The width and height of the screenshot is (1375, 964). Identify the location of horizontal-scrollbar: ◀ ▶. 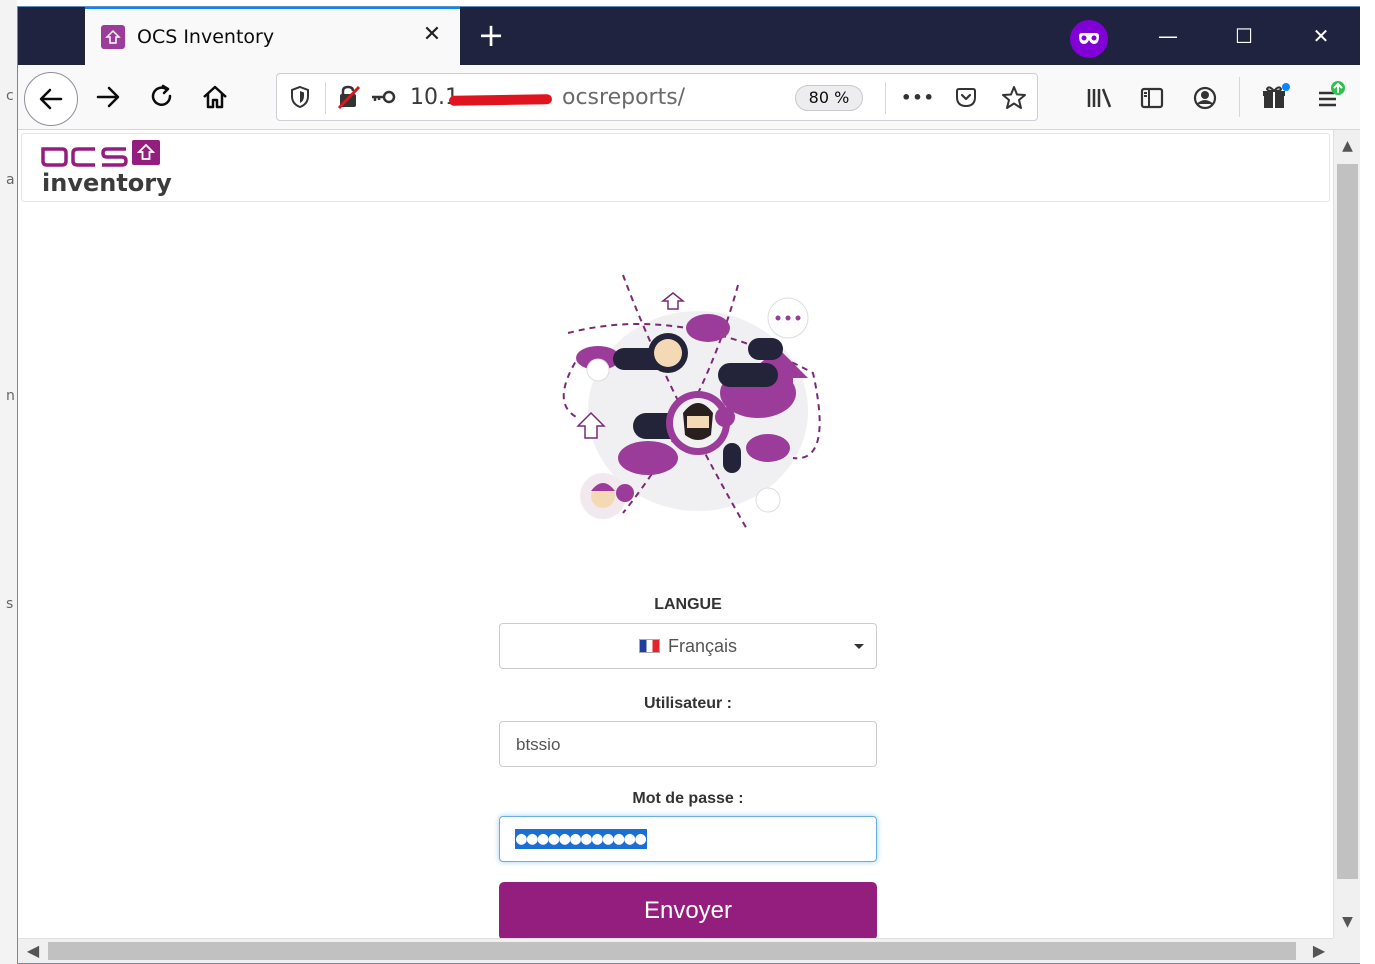
(675, 950).